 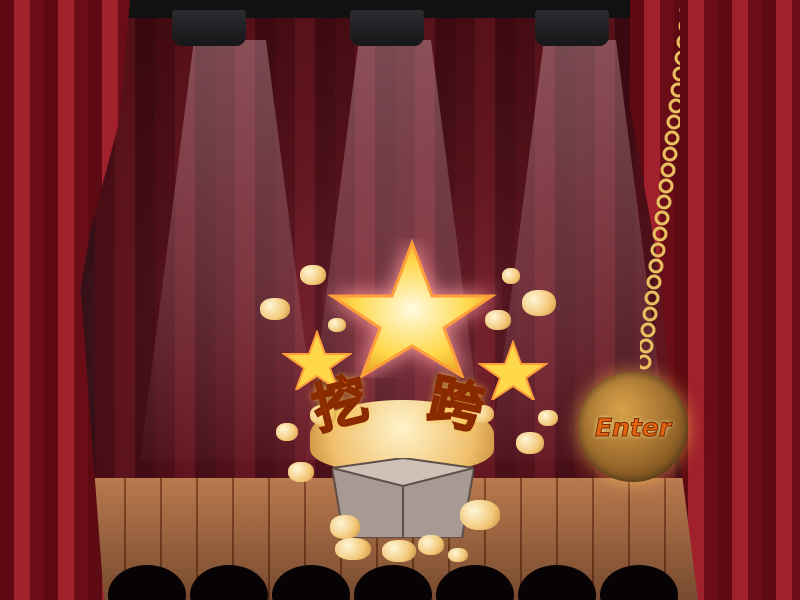 What do you see at coordinates (660, 188) in the screenshot?
I see `chain-icon` at bounding box center [660, 188].